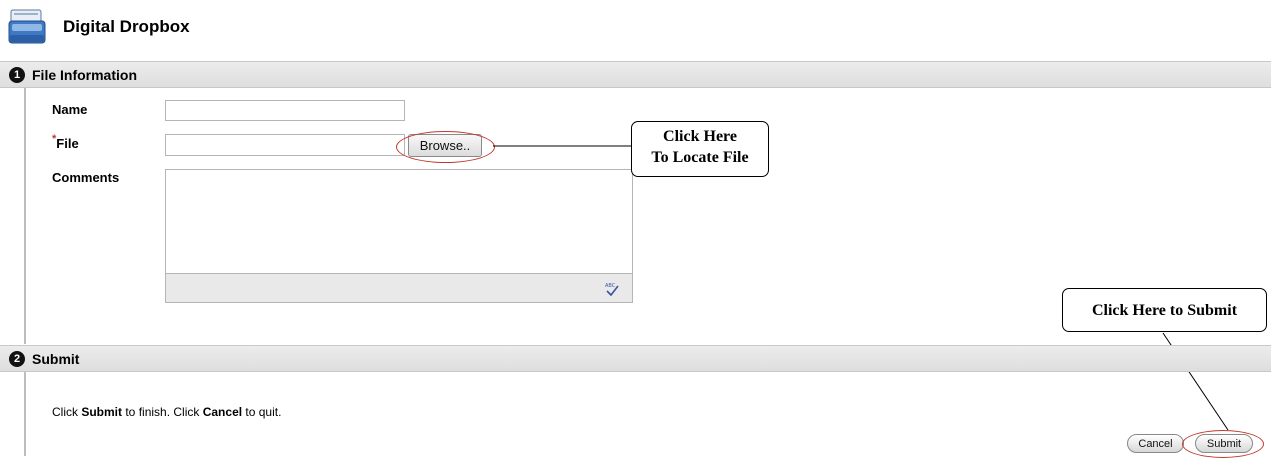  What do you see at coordinates (445, 145) in the screenshot?
I see `browse-button: Browse..` at bounding box center [445, 145].